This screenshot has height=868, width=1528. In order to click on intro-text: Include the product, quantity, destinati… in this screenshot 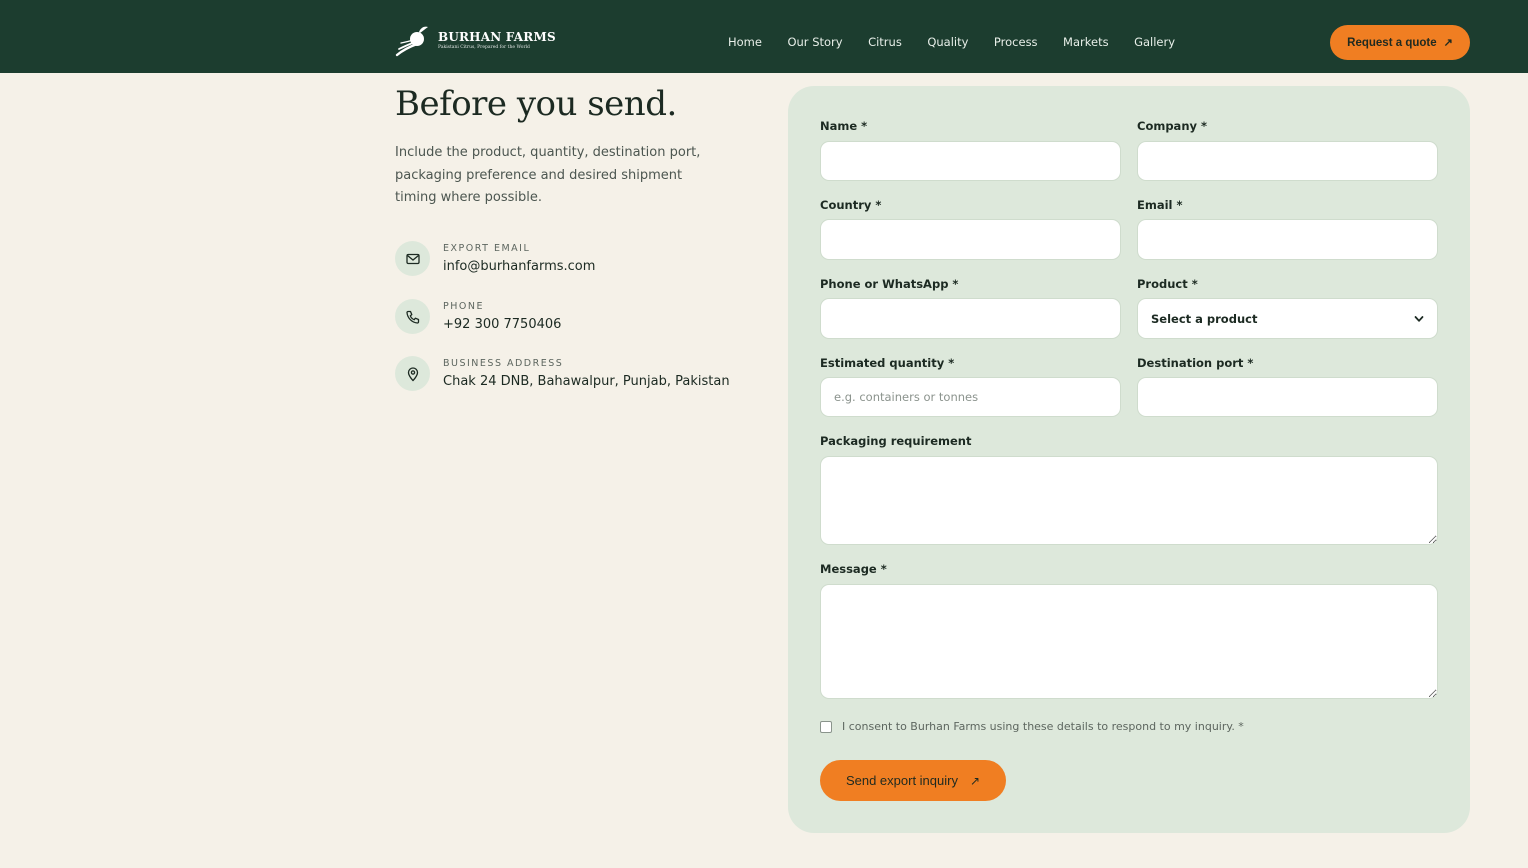, I will do `click(548, 175)`.